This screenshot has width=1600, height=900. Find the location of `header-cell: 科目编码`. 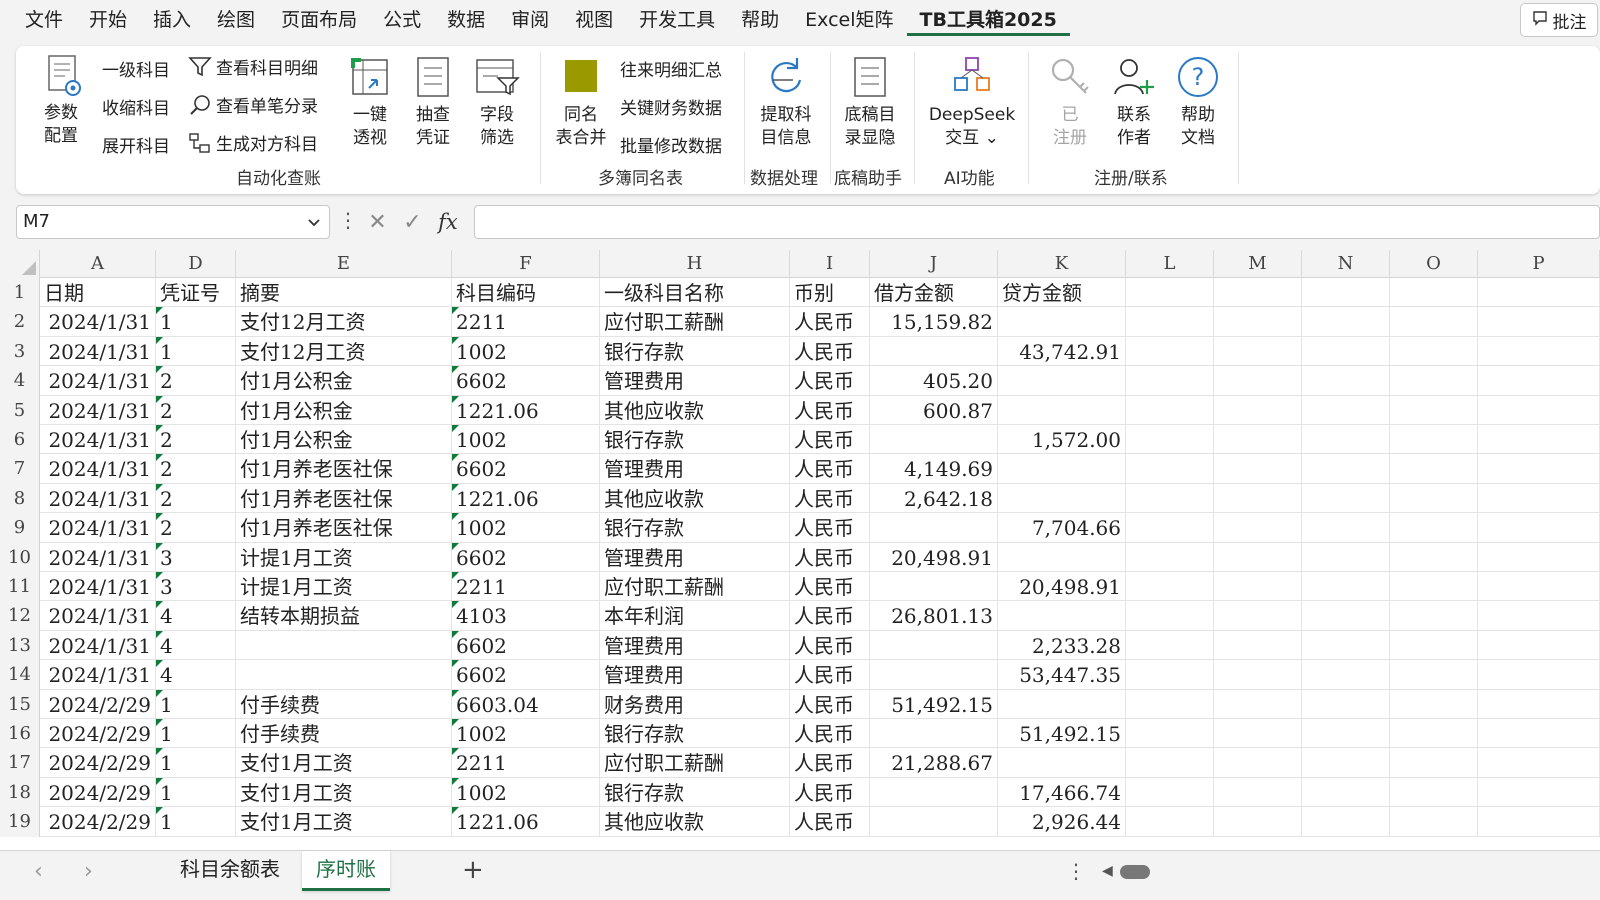

header-cell: 科目编码 is located at coordinates (526, 293).